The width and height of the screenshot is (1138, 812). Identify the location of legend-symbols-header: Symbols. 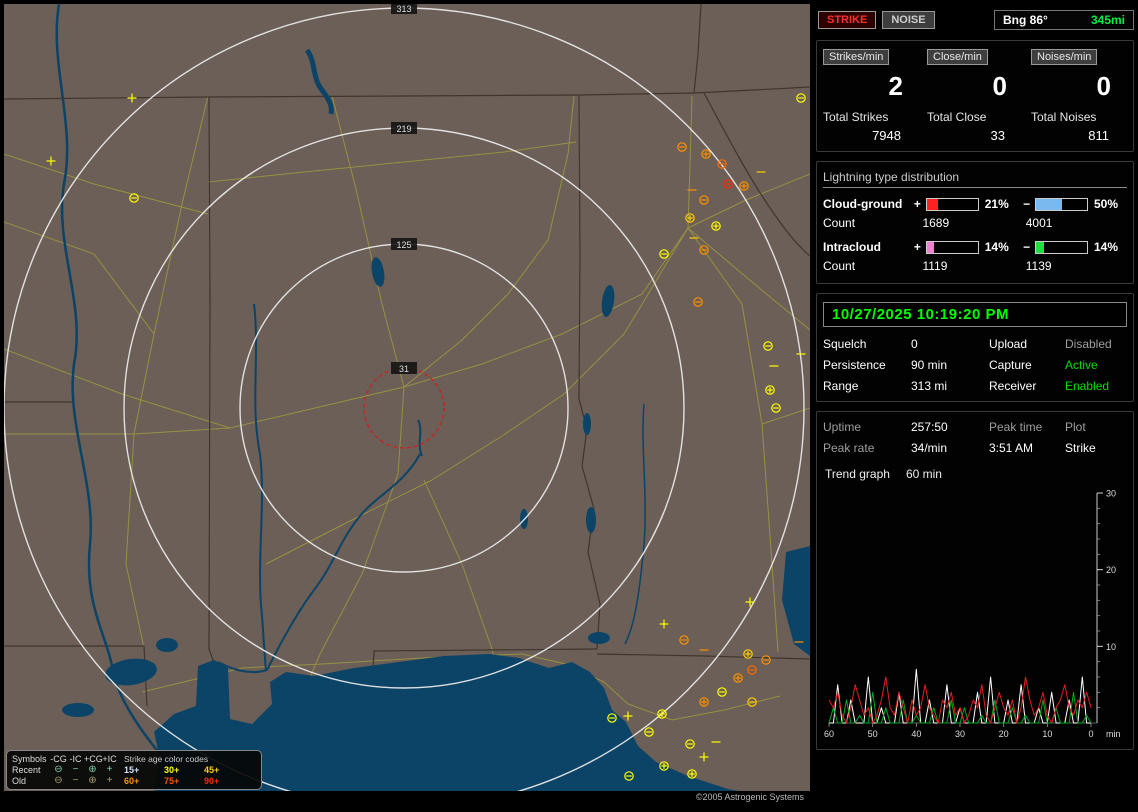
(29, 758).